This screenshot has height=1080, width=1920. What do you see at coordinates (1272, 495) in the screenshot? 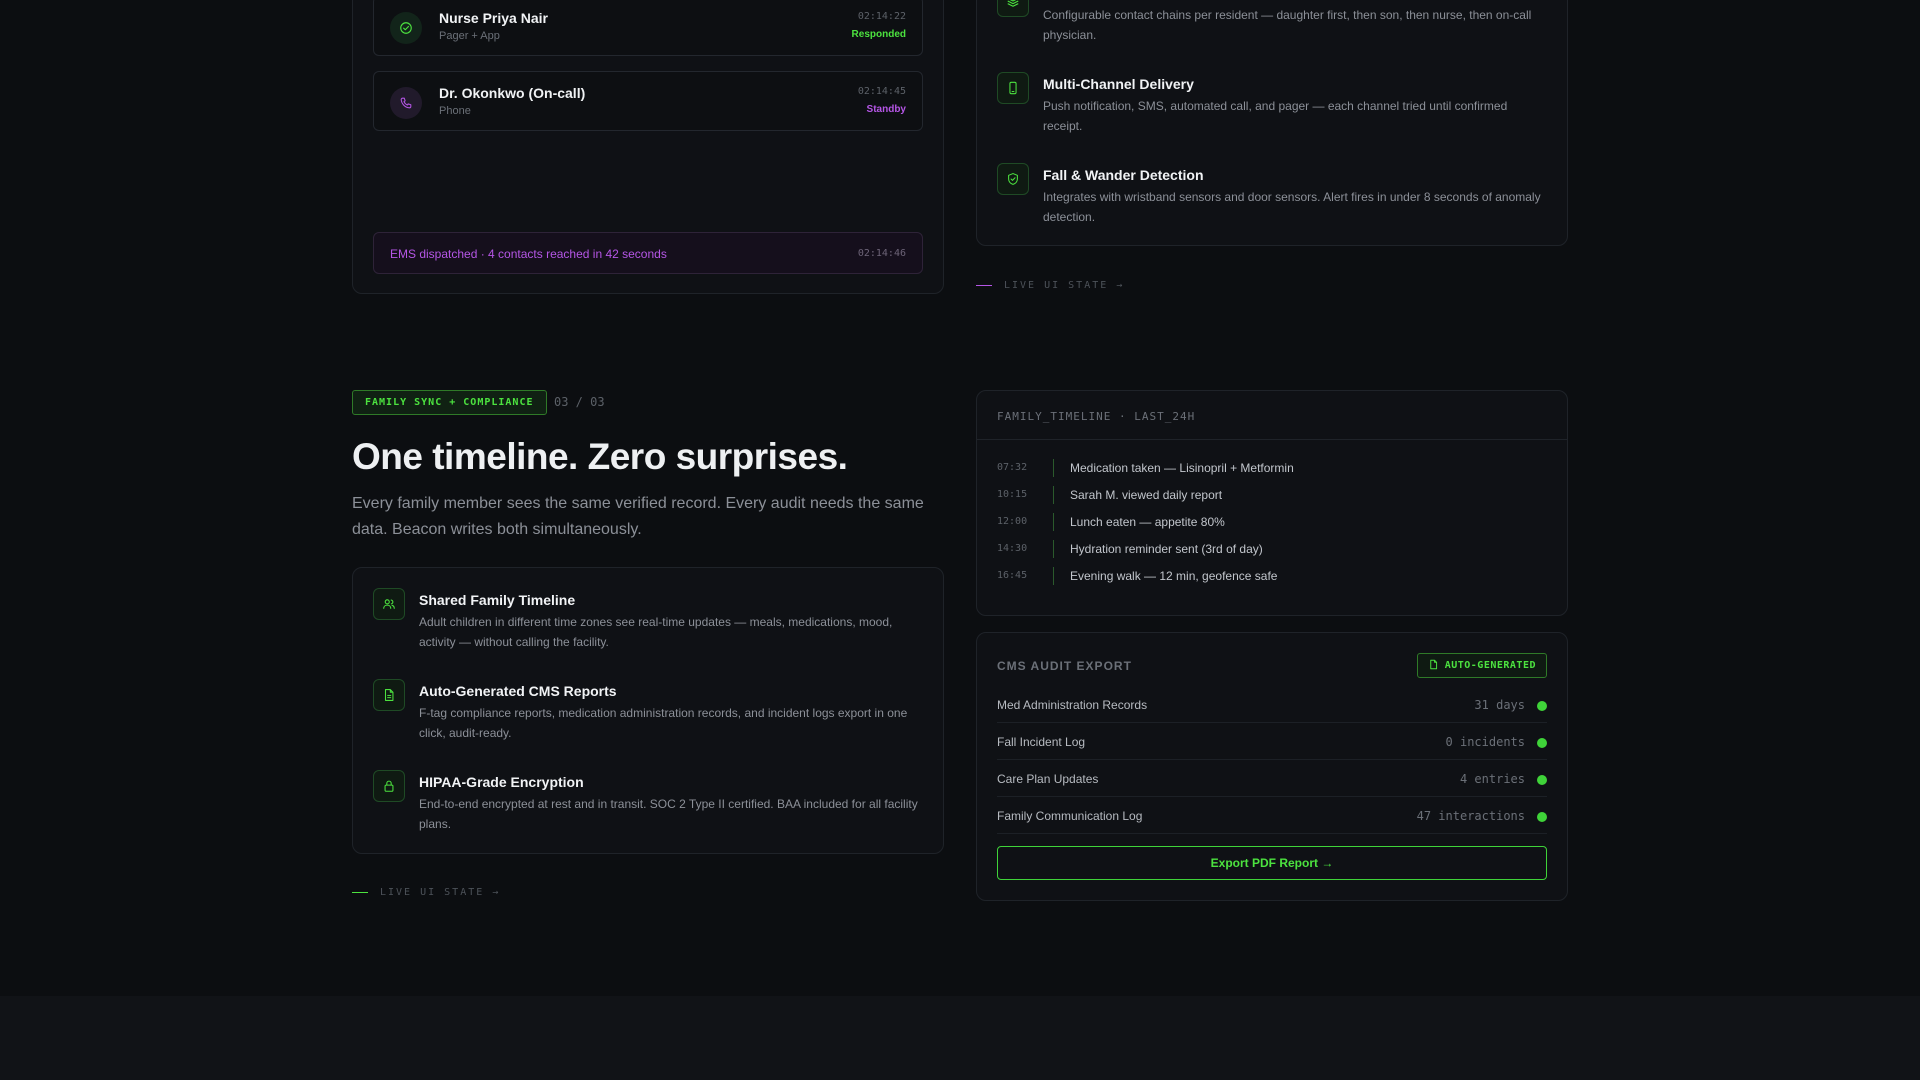
I see `timeline-event: 10:15 Sarah M. viewed daily report` at bounding box center [1272, 495].